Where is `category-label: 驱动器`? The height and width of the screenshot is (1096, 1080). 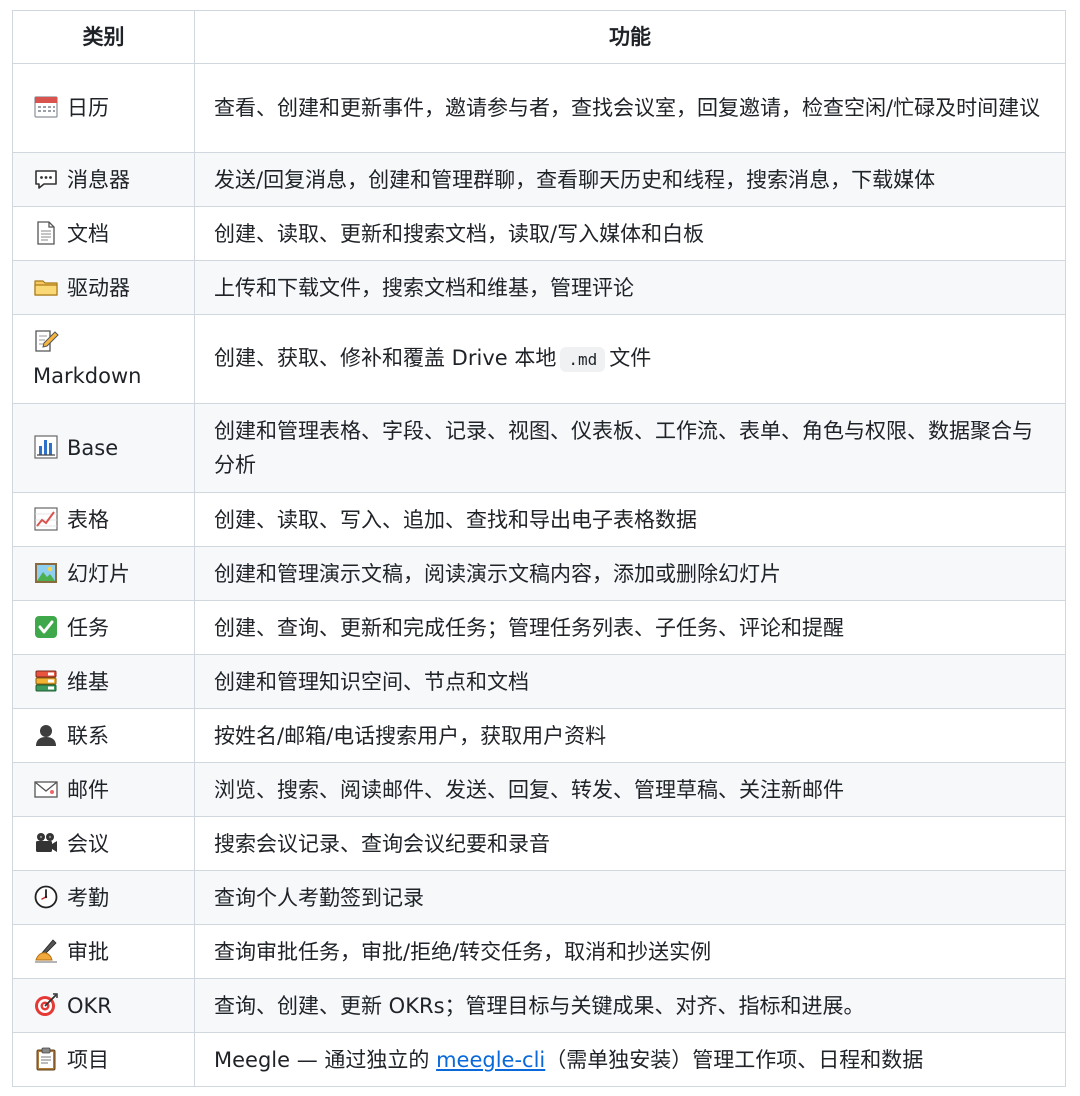 category-label: 驱动器 is located at coordinates (98, 287).